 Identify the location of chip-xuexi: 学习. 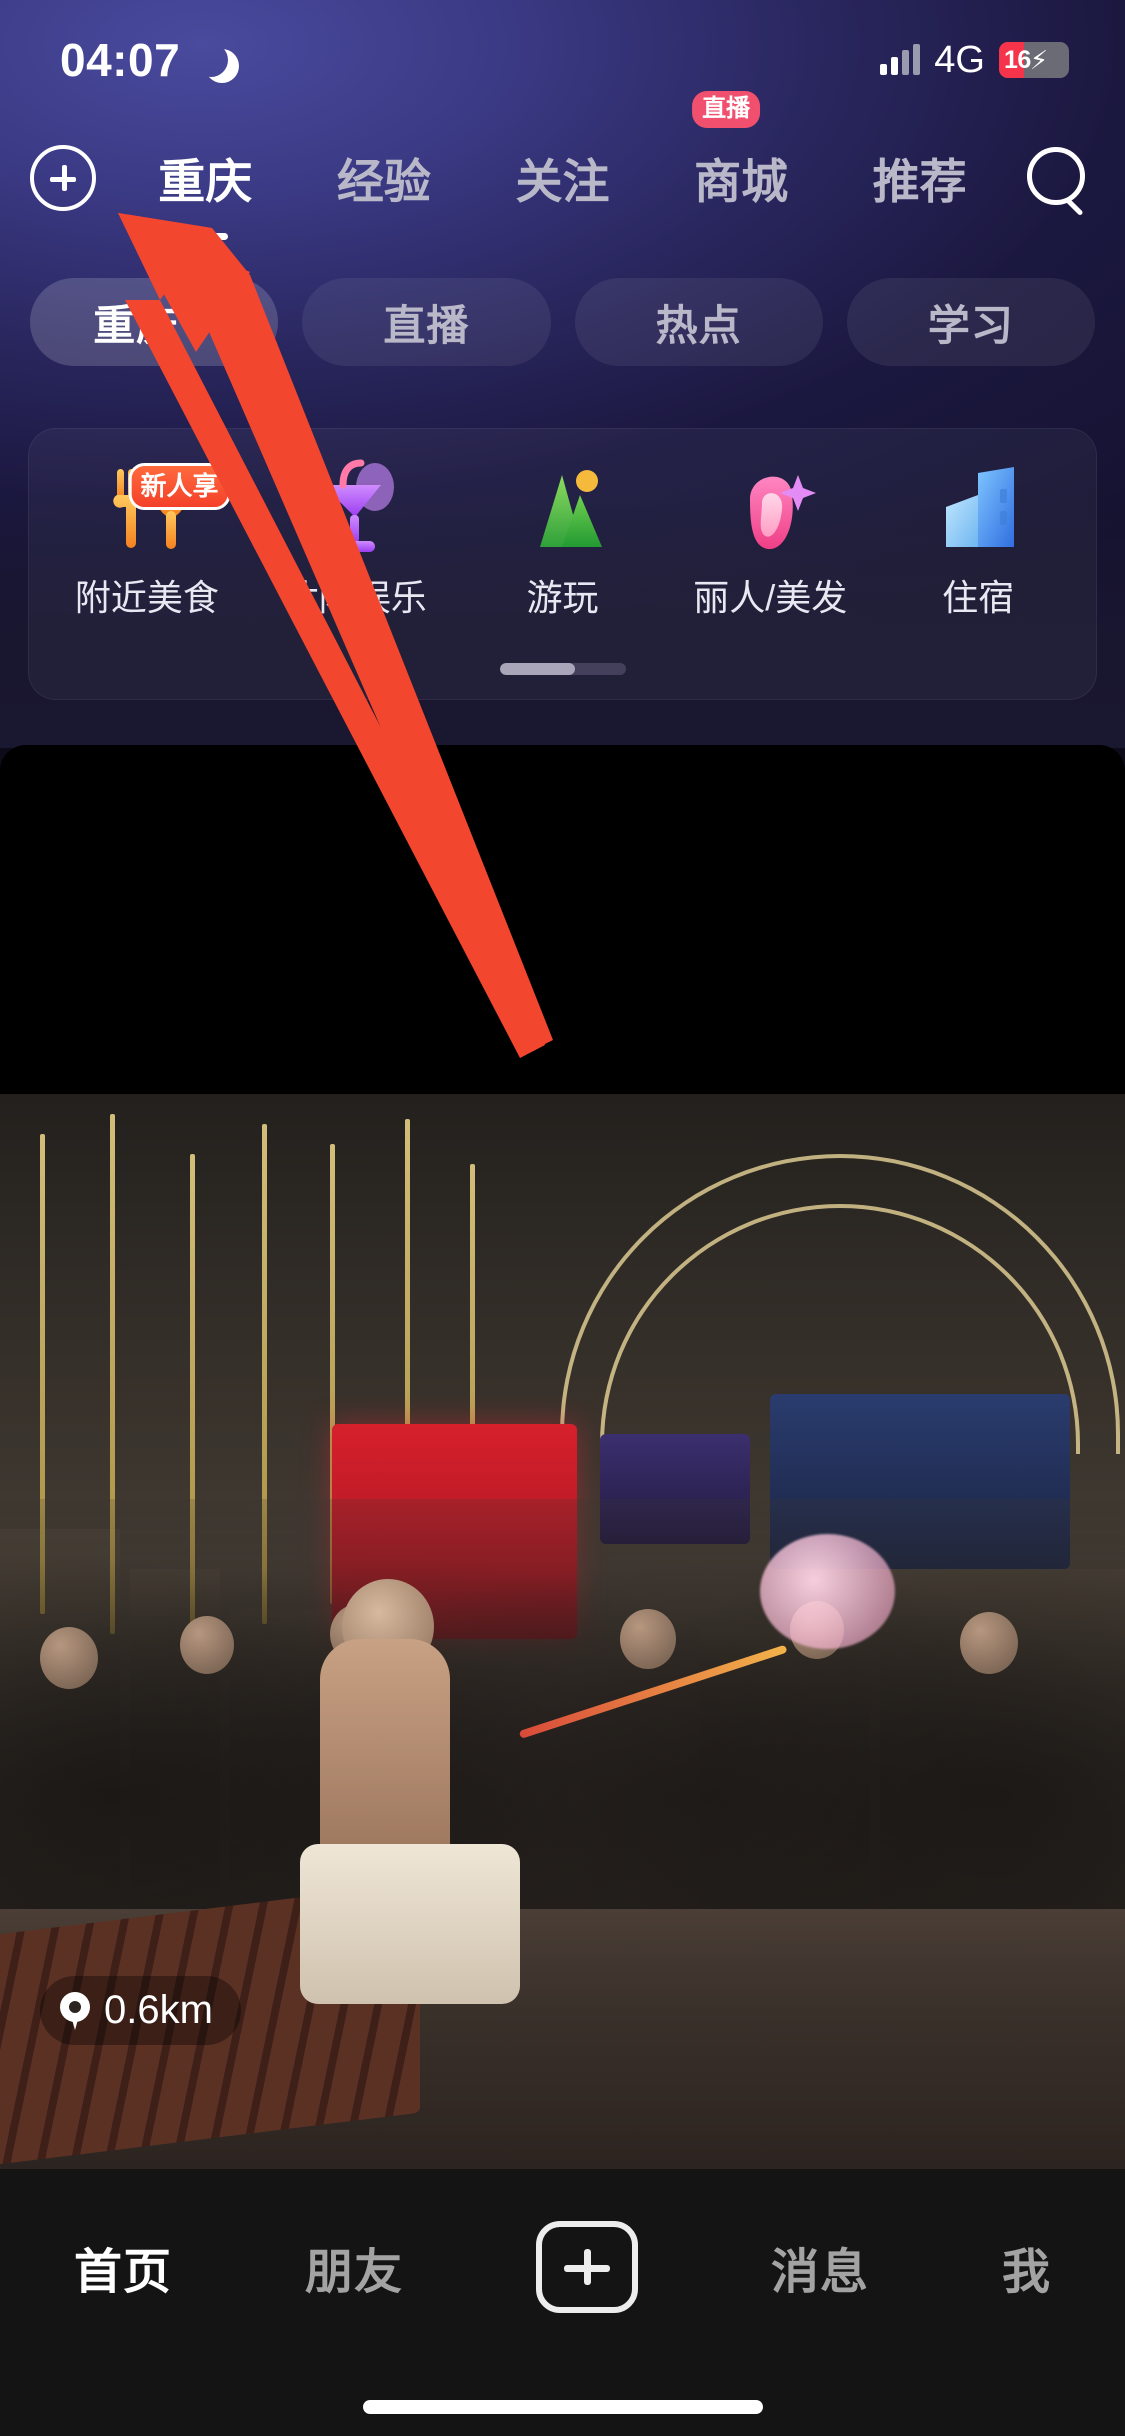
(970, 322).